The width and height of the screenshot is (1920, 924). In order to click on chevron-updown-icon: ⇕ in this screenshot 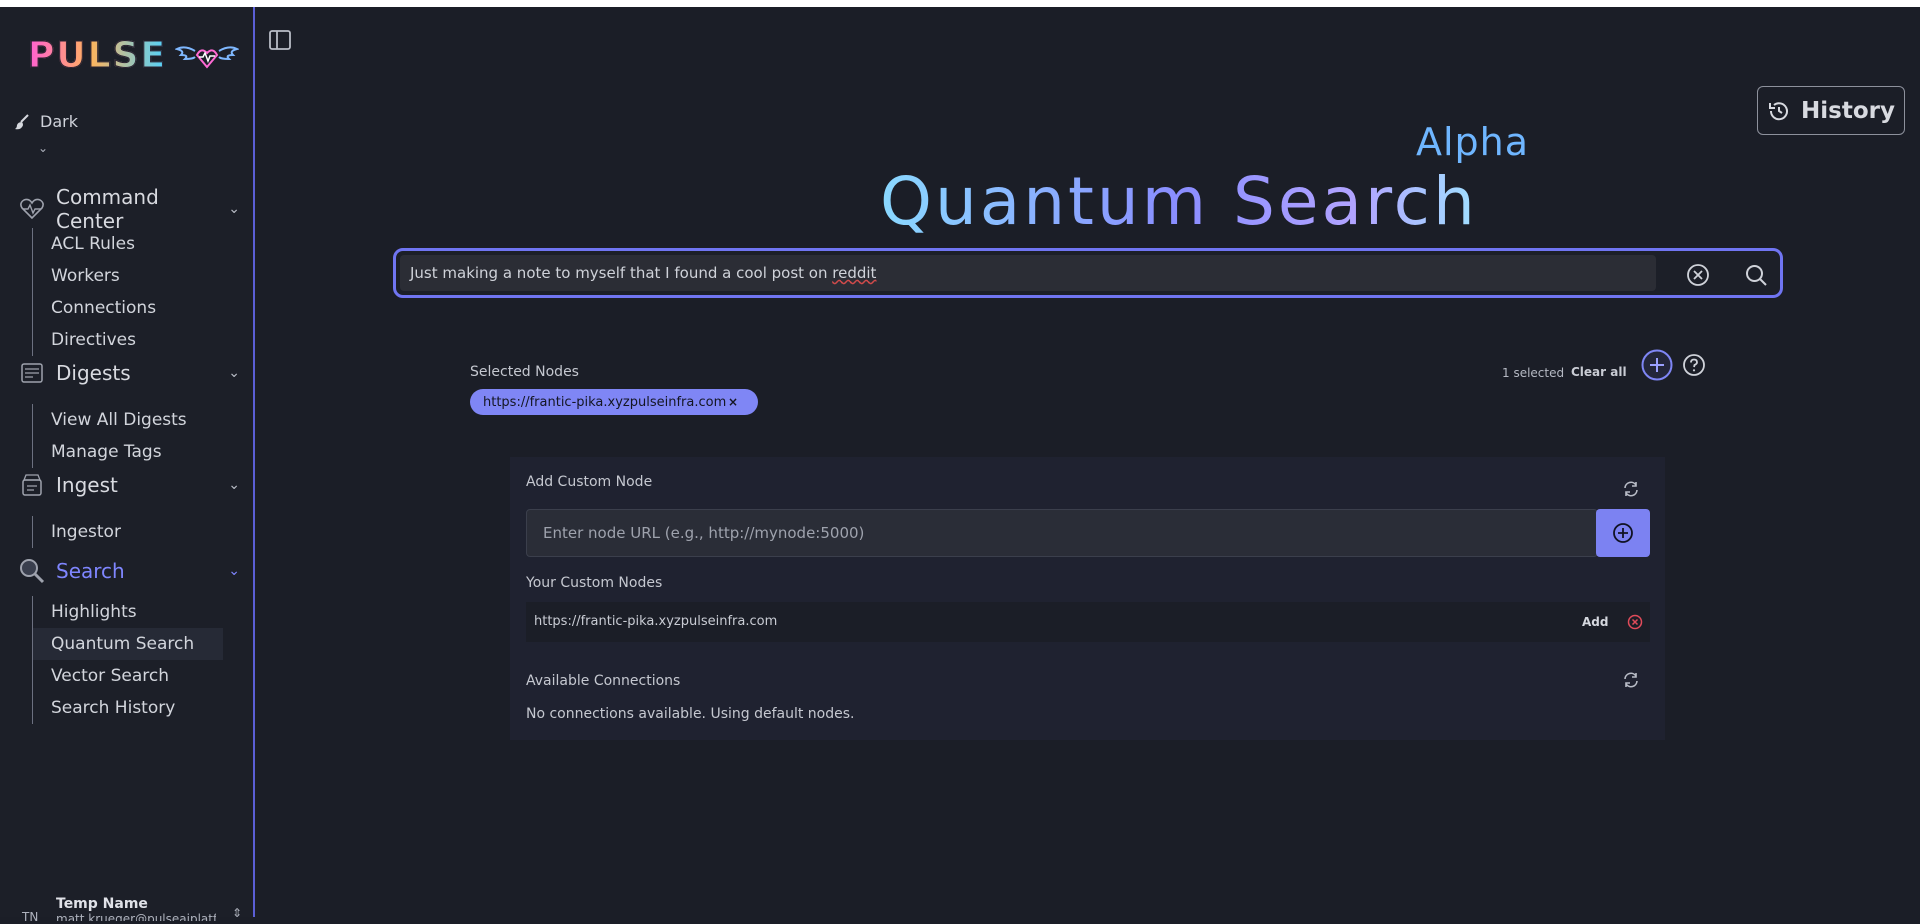, I will do `click(236, 913)`.